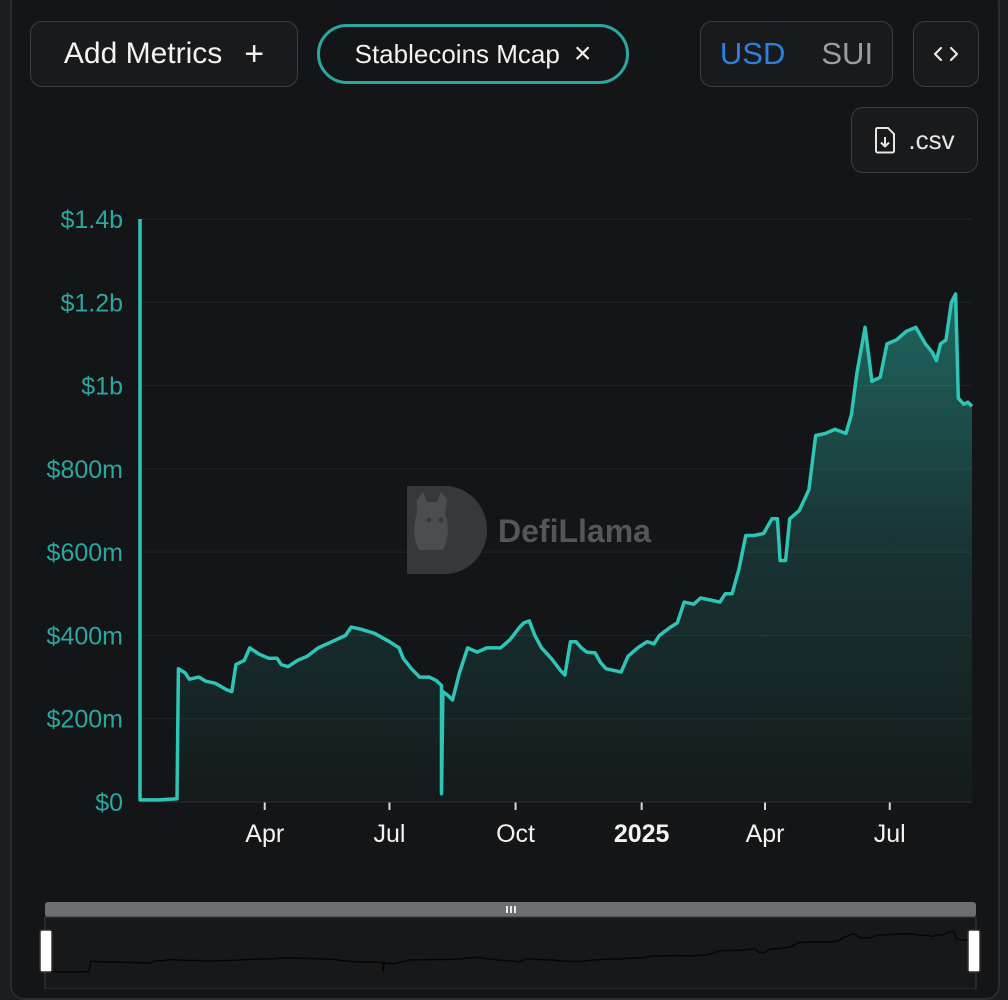 Image resolution: width=1008 pixels, height=1000 pixels. What do you see at coordinates (515, 834) in the screenshot?
I see `x-tick-label: Oct` at bounding box center [515, 834].